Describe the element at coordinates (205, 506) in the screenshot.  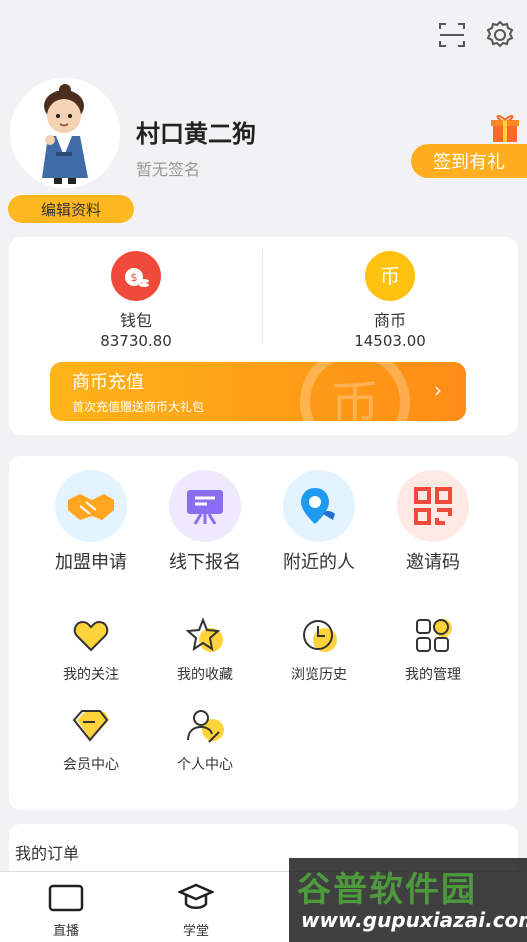
I see `easel-icon` at that location.